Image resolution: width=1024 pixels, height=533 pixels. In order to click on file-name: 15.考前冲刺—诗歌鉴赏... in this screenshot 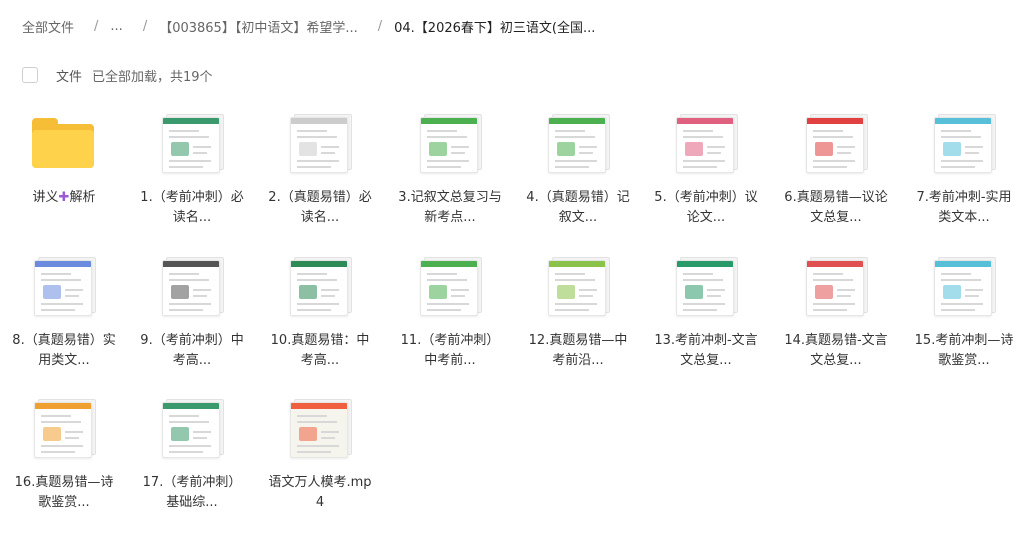, I will do `click(964, 350)`.